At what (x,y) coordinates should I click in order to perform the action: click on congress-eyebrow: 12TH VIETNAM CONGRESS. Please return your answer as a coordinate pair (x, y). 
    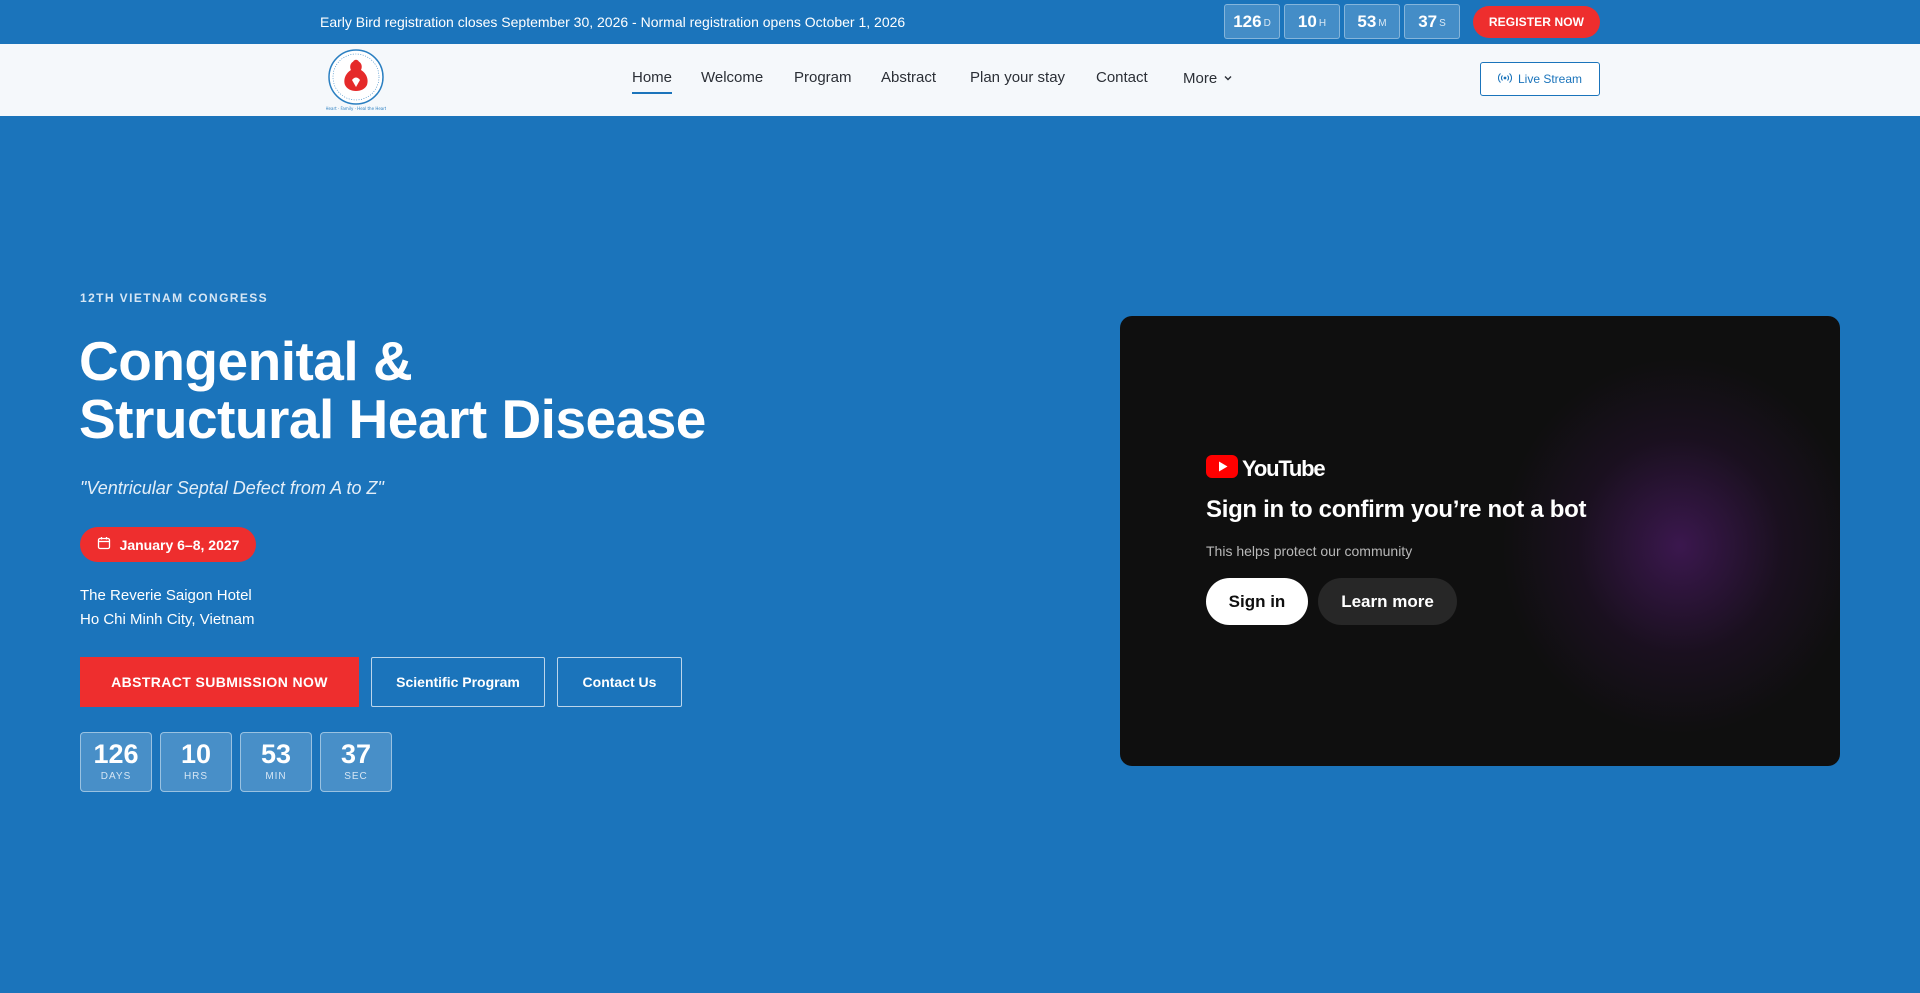
    Looking at the image, I should click on (174, 298).